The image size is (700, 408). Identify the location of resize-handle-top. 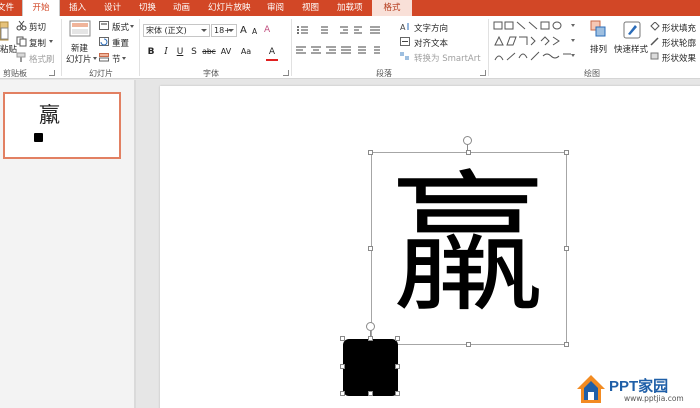
(468, 152).